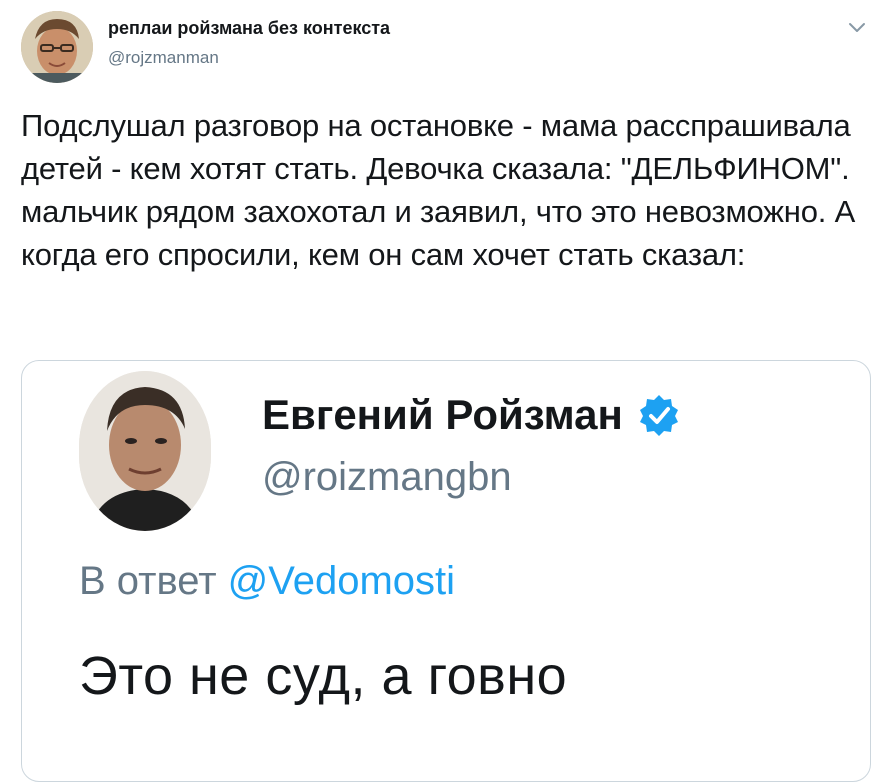 This screenshot has height=782, width=894. What do you see at coordinates (387, 477) in the screenshot?
I see `embedded-author-handle: @roizmangbn` at bounding box center [387, 477].